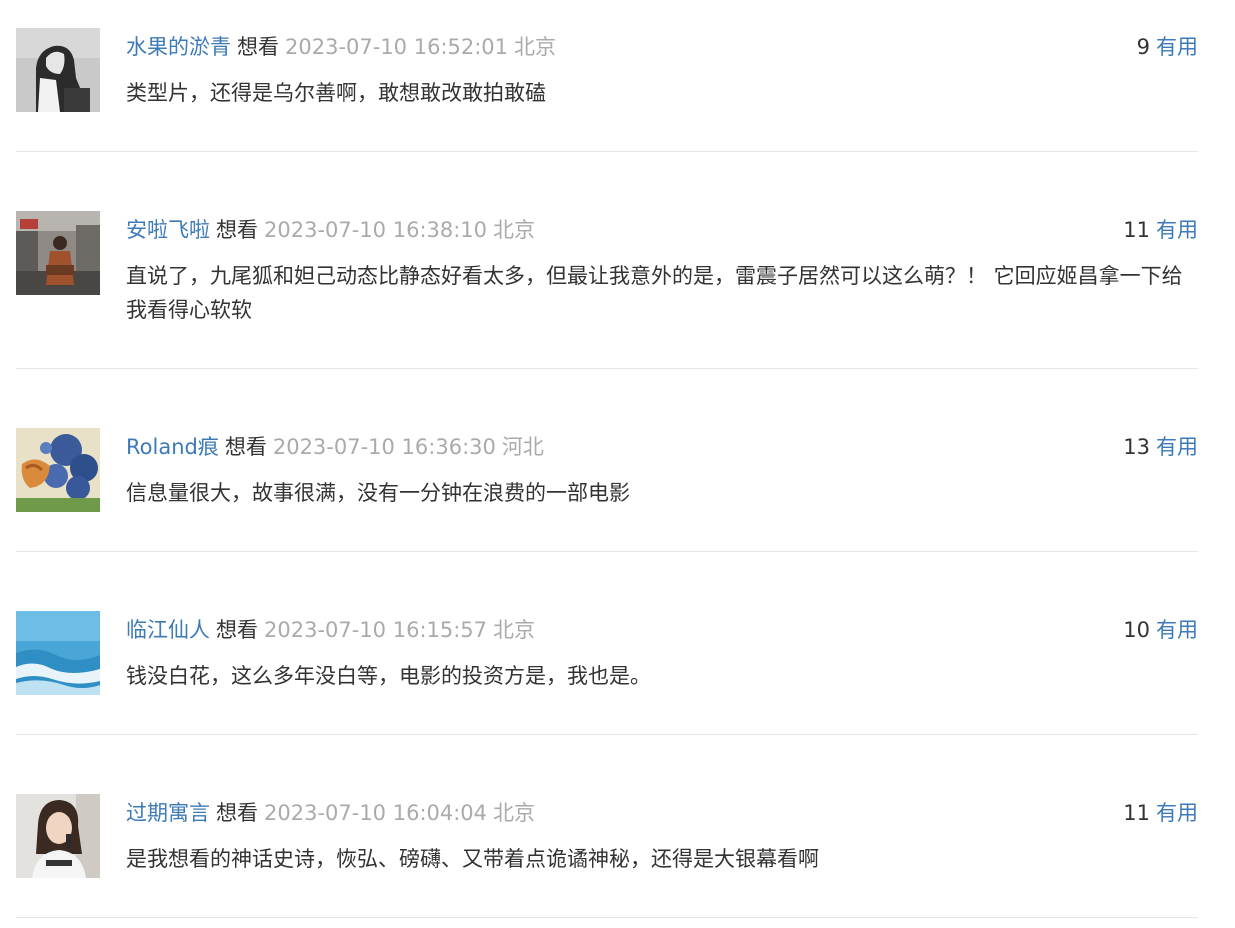 This screenshot has width=1235, height=928. I want to click on comment-meta: 水果的淤青 想看 2023-07-10 16:52:01 北京, so click(341, 47).